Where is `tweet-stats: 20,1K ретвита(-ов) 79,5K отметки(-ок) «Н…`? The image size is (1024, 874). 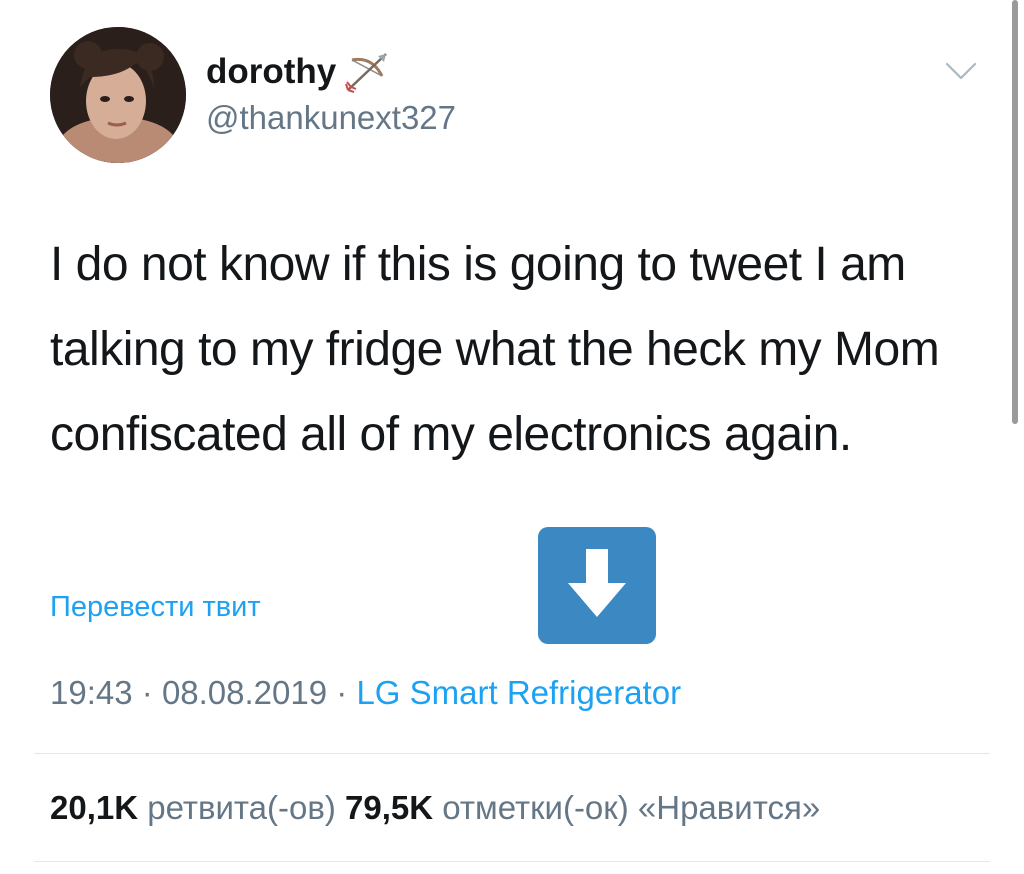 tweet-stats: 20,1K ретвита(-ов) 79,5K отметки(-ок) «Н… is located at coordinates (435, 808).